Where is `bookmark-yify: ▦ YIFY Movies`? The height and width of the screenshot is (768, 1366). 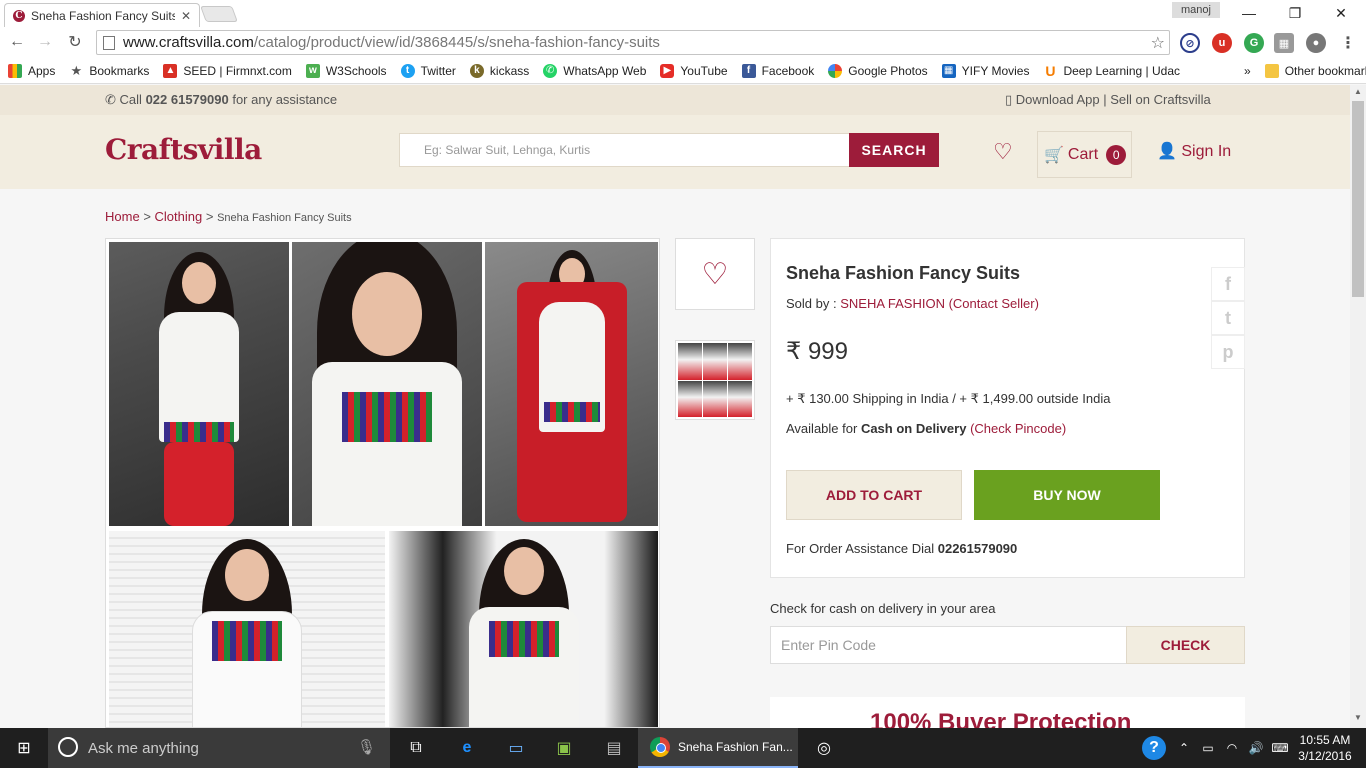
bookmark-yify: ▦ YIFY Movies is located at coordinates (985, 70).